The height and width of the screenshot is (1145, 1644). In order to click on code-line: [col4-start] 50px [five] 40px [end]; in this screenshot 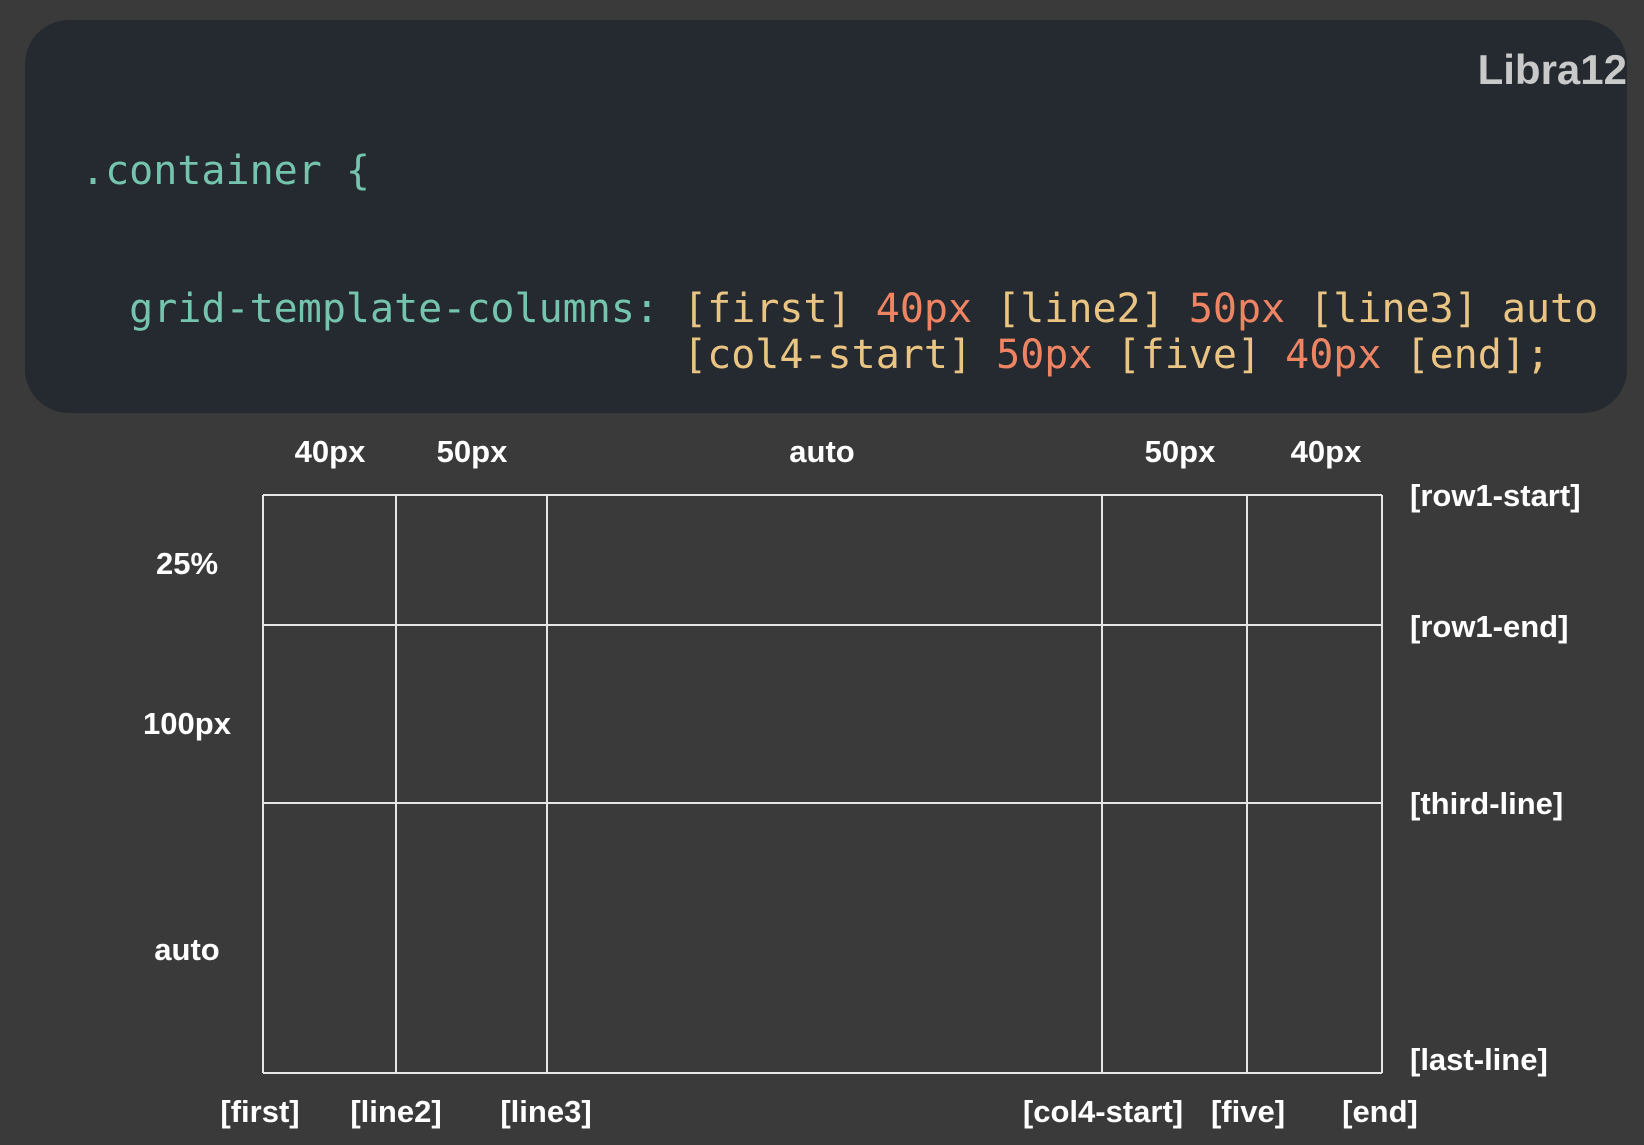, I will do `click(839, 355)`.